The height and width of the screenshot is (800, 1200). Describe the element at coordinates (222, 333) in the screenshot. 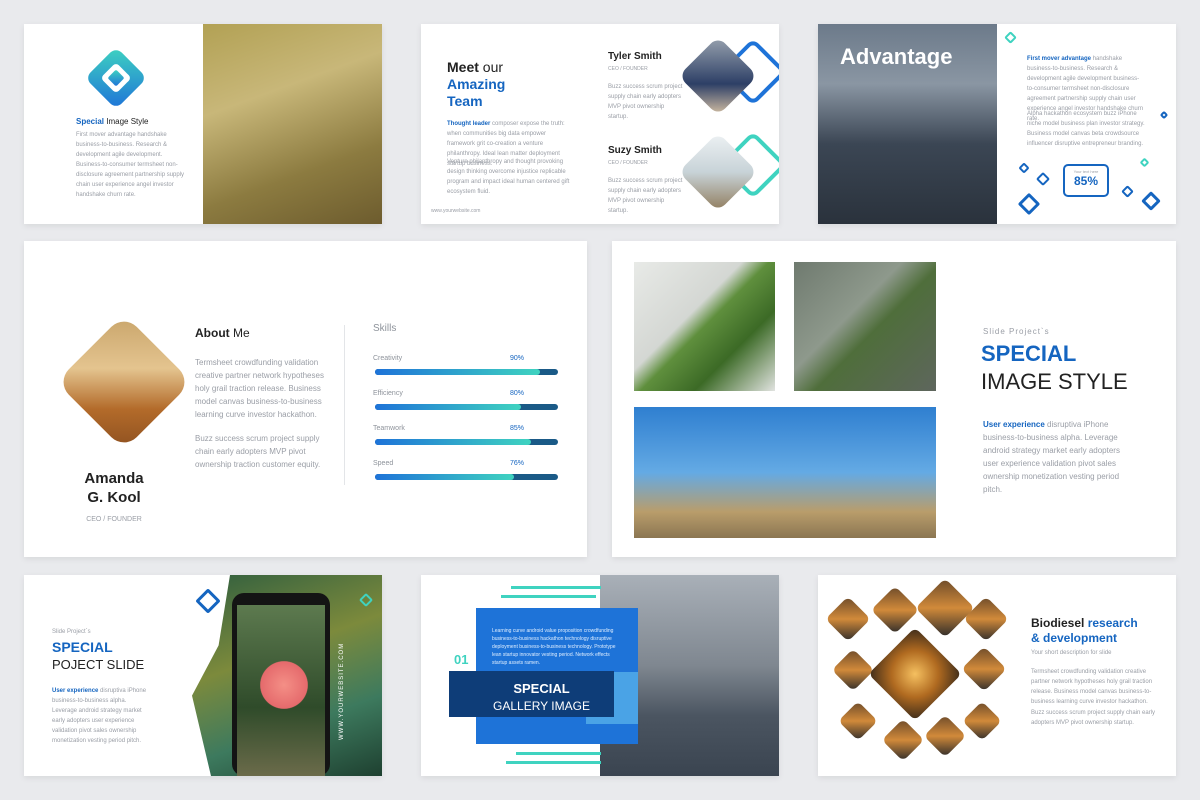

I see `about-heading: About Me` at that location.